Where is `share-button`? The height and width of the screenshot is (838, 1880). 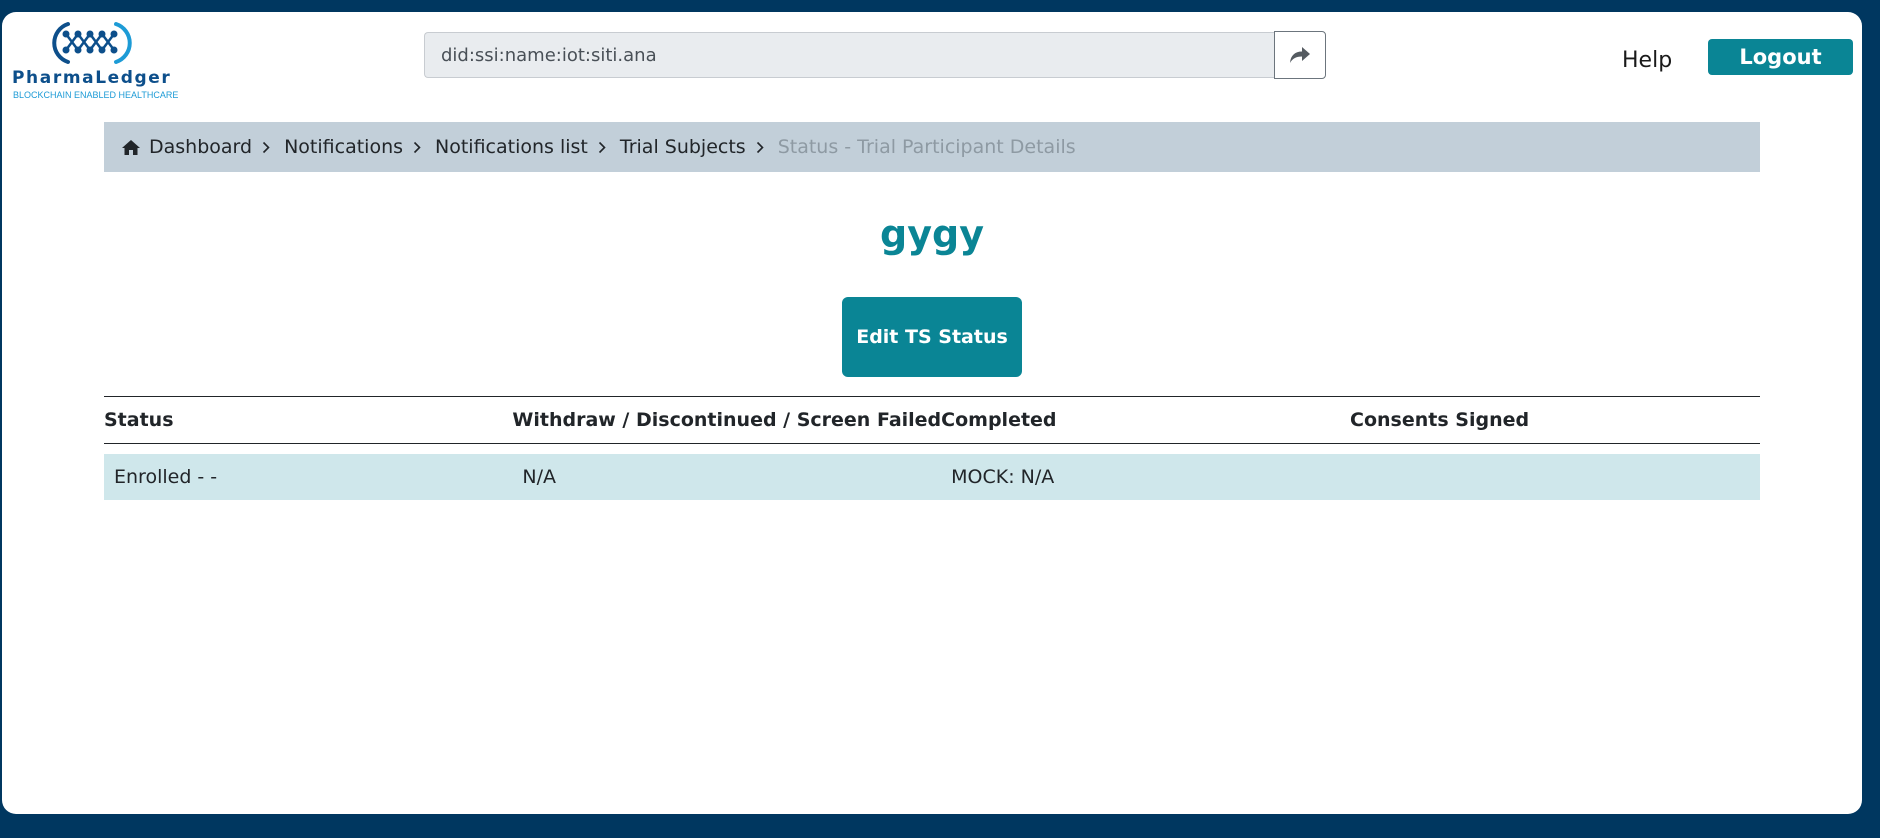
share-button is located at coordinates (1300, 55).